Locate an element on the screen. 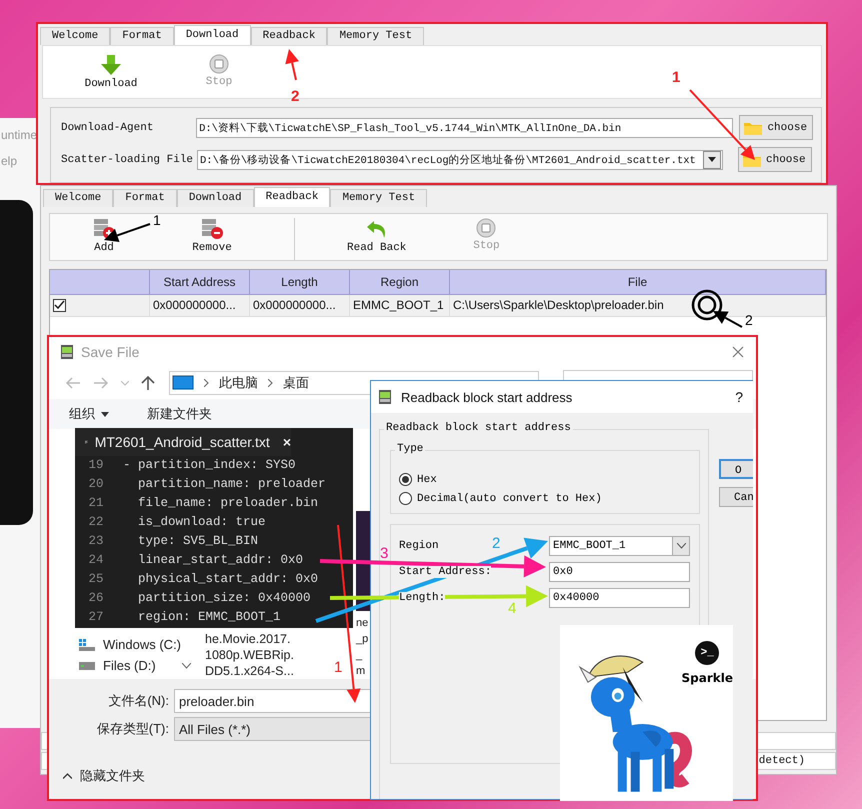 The height and width of the screenshot is (809, 862). field-label: Scatter-loading File is located at coordinates (127, 160).